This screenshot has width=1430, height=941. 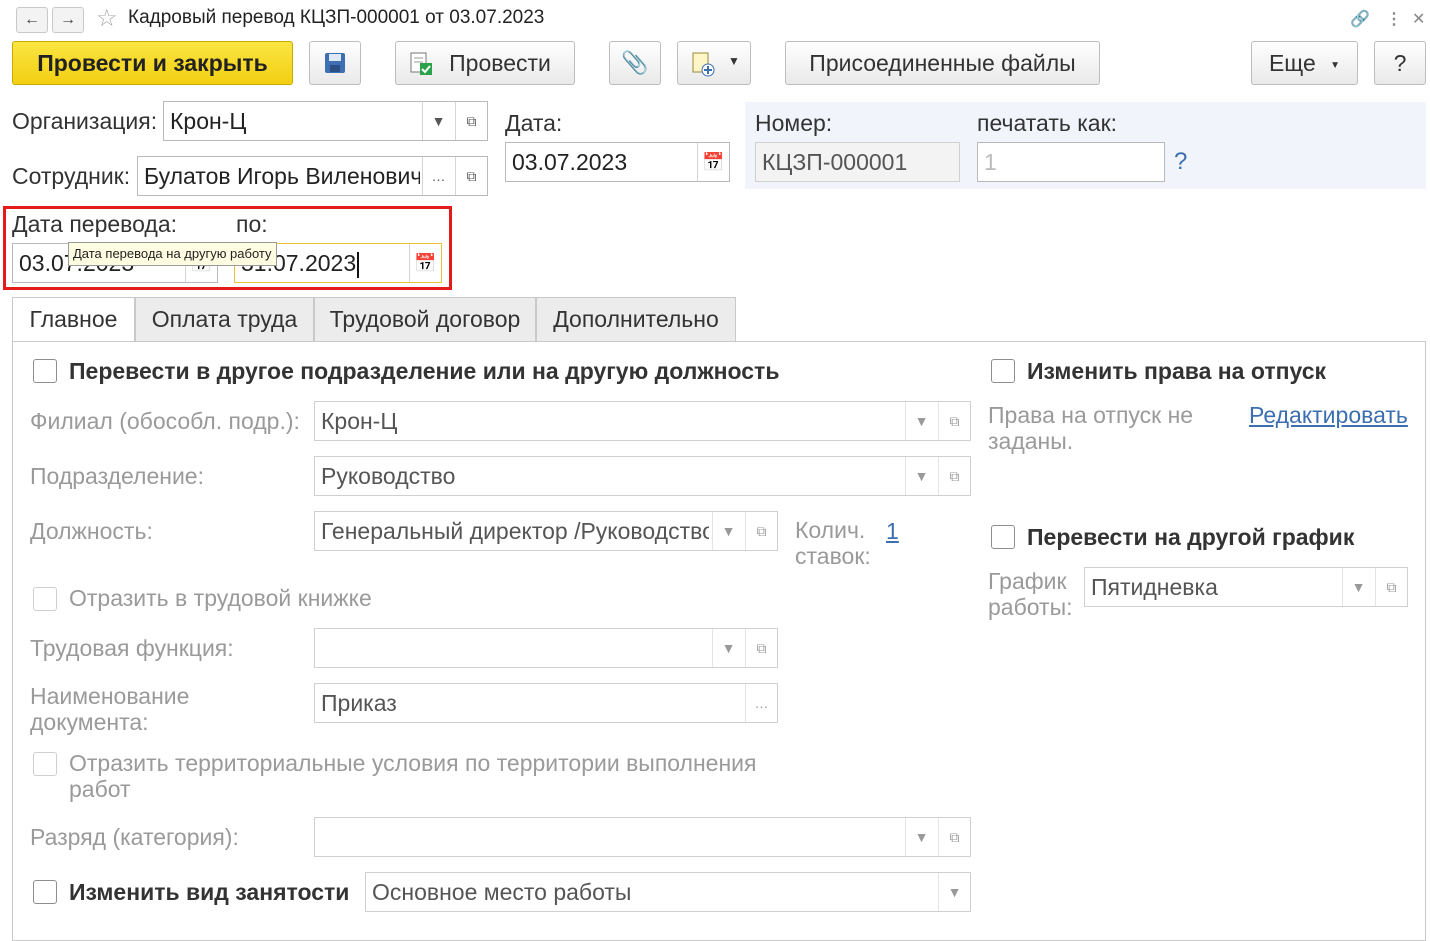 What do you see at coordinates (617, 162) in the screenshot?
I see `date-field: 03.07.2023 📅` at bounding box center [617, 162].